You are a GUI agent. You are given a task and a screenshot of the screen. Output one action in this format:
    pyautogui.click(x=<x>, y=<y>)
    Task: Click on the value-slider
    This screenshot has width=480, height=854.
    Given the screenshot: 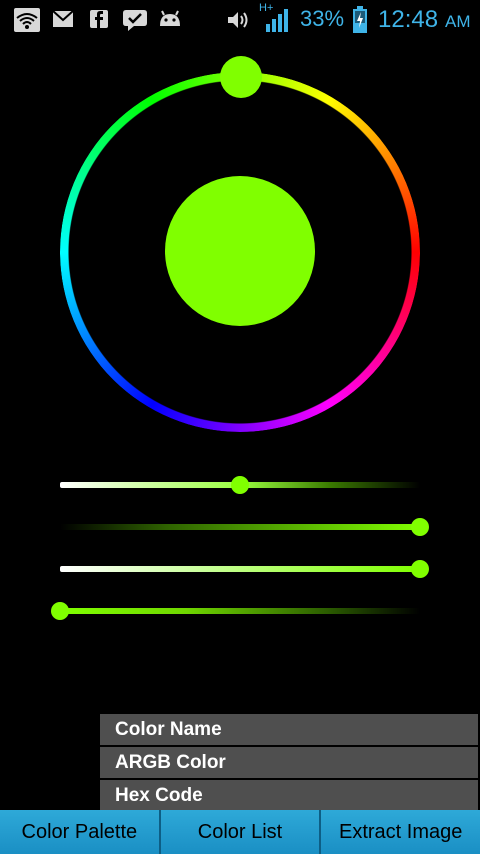 What is the action you would take?
    pyautogui.click(x=244, y=527)
    